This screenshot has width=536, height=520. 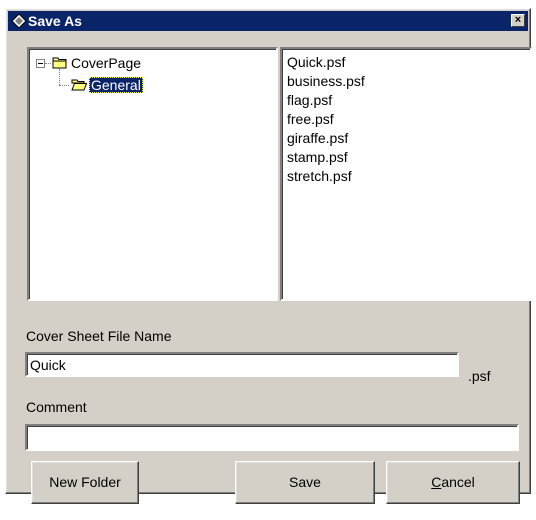 I want to click on tree-item-general: General, so click(x=116, y=85).